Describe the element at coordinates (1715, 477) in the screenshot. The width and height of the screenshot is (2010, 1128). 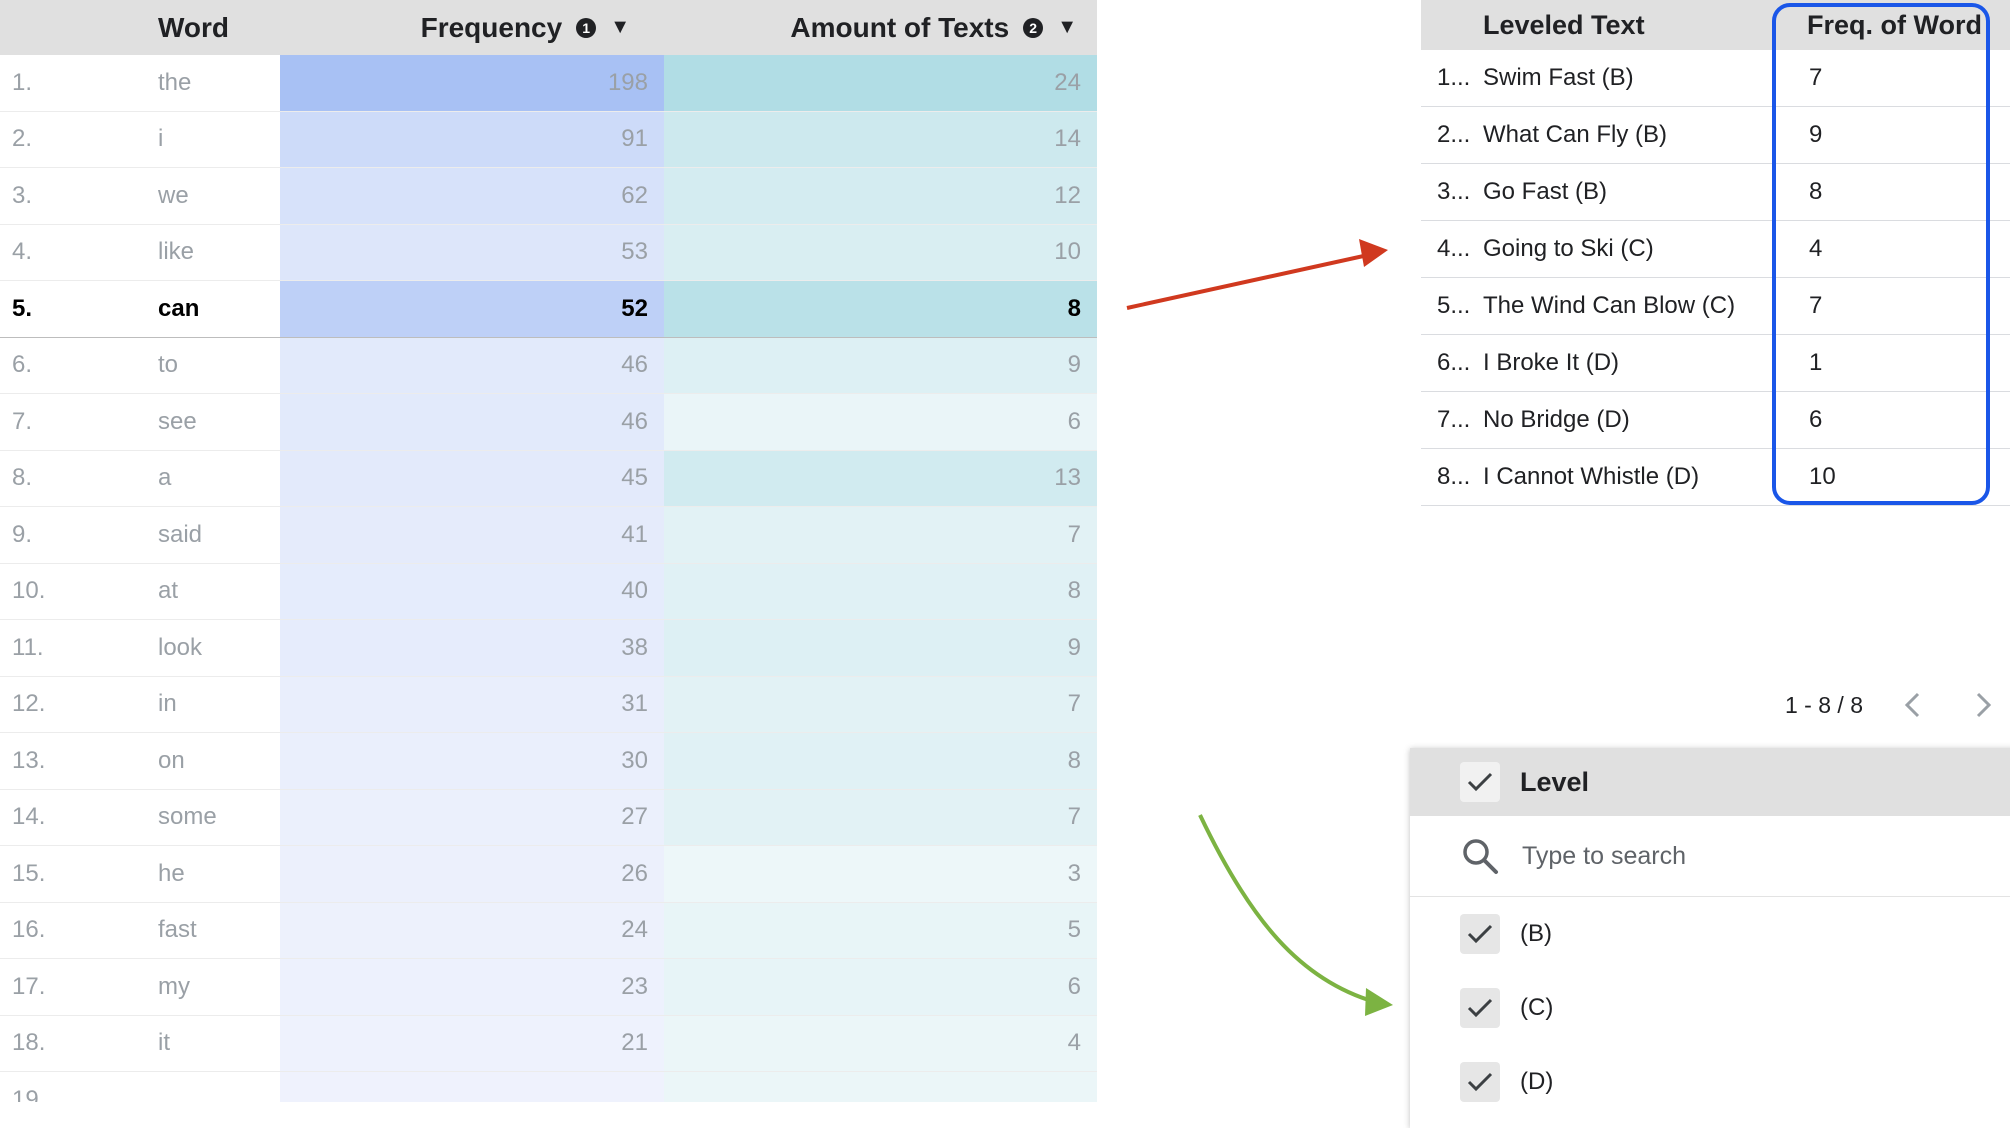
I see `table-row: 8... I Cannot Whistle (D) 10` at that location.